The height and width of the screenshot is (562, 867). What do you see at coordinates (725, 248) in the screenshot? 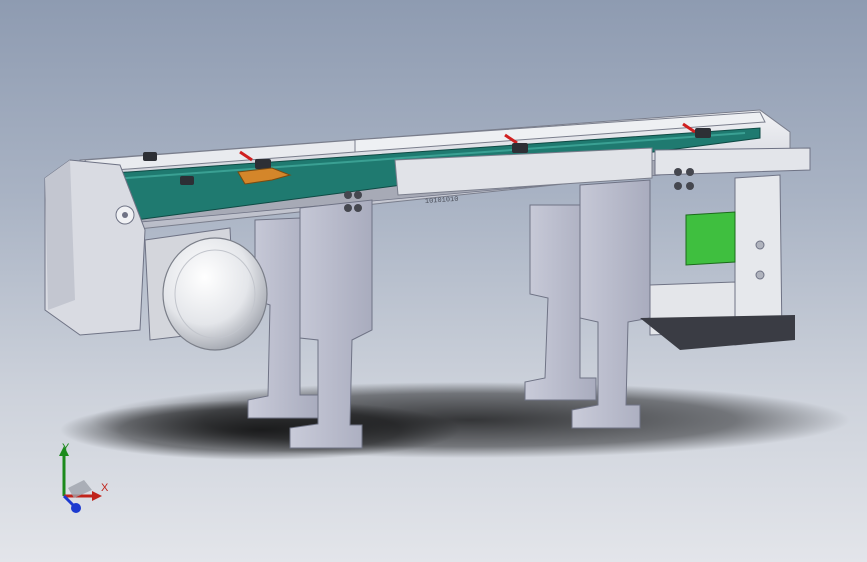
I see `tail-end-unit` at bounding box center [725, 248].